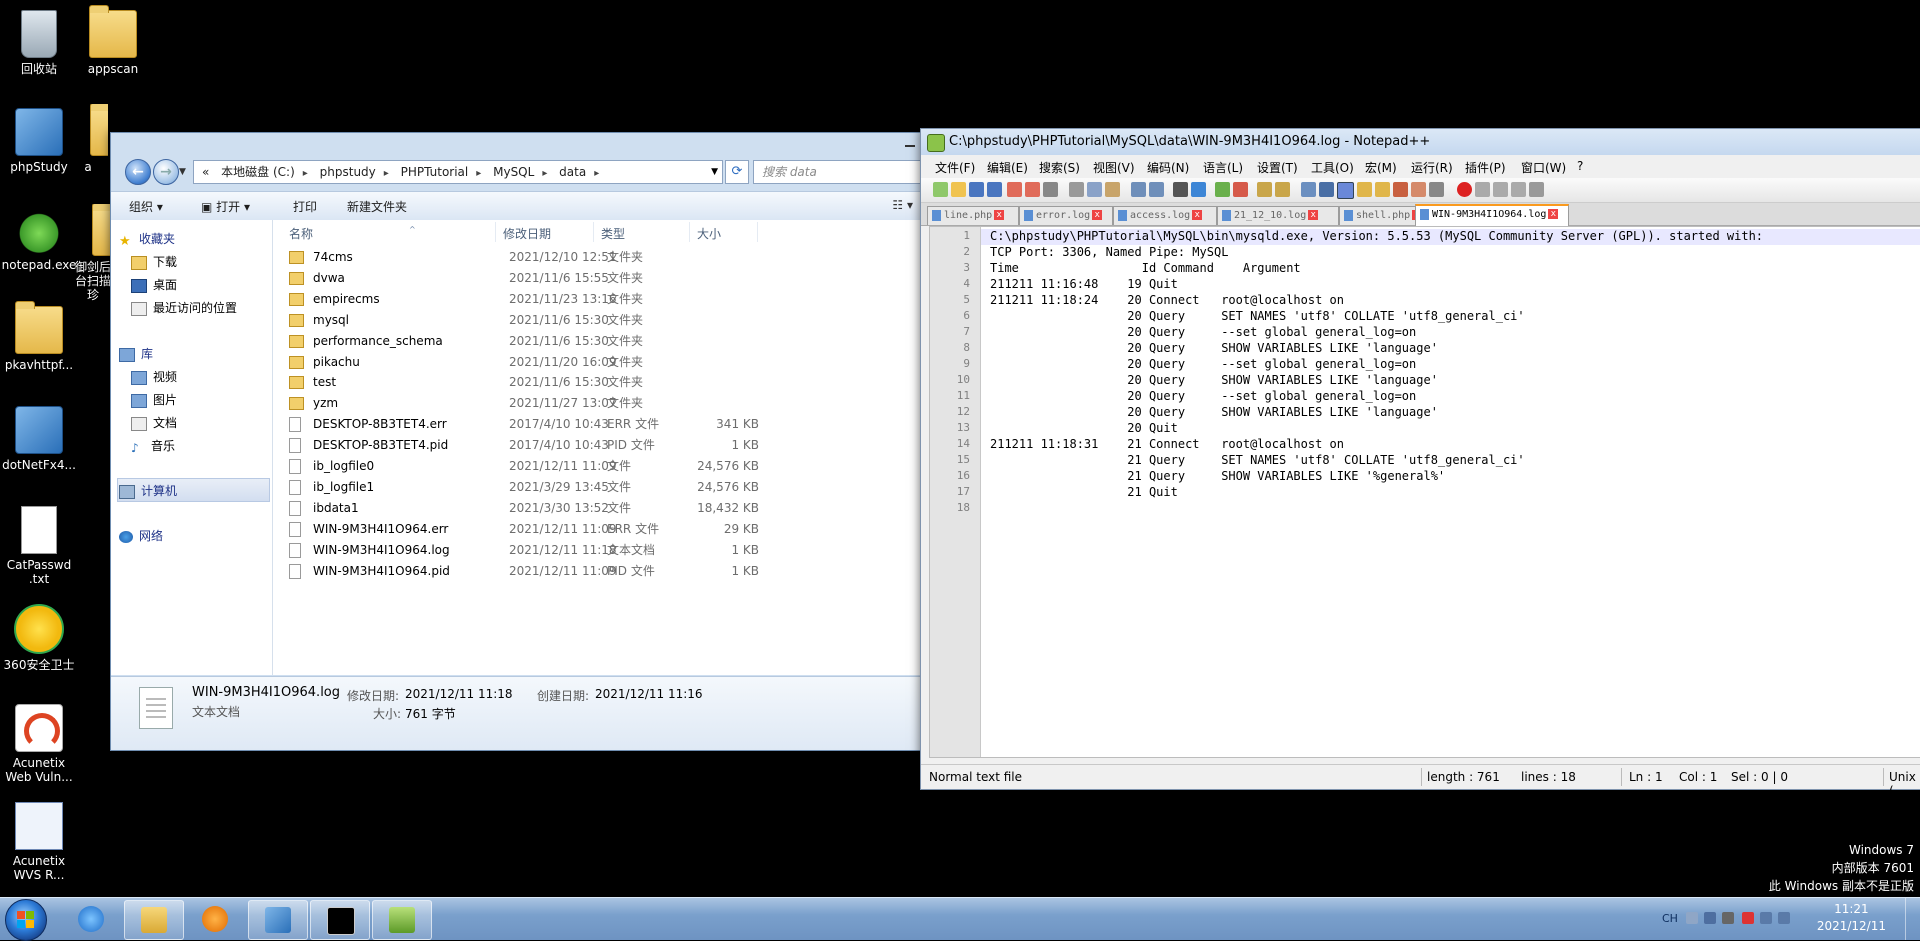 The height and width of the screenshot is (941, 1920). What do you see at coordinates (563, 320) in the screenshot?
I see `file-row: mysql 2021/11/6 15:30 文件夹` at bounding box center [563, 320].